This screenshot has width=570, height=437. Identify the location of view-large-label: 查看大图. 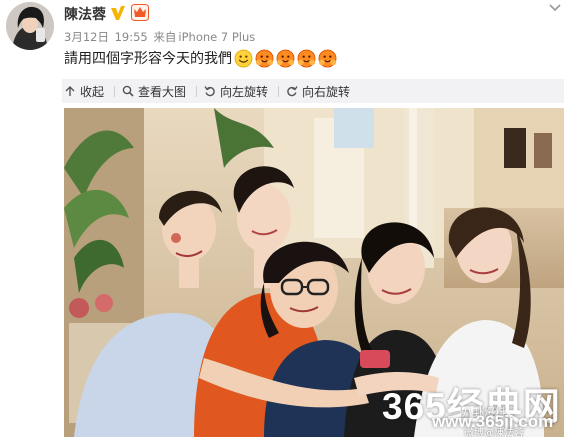
(162, 91).